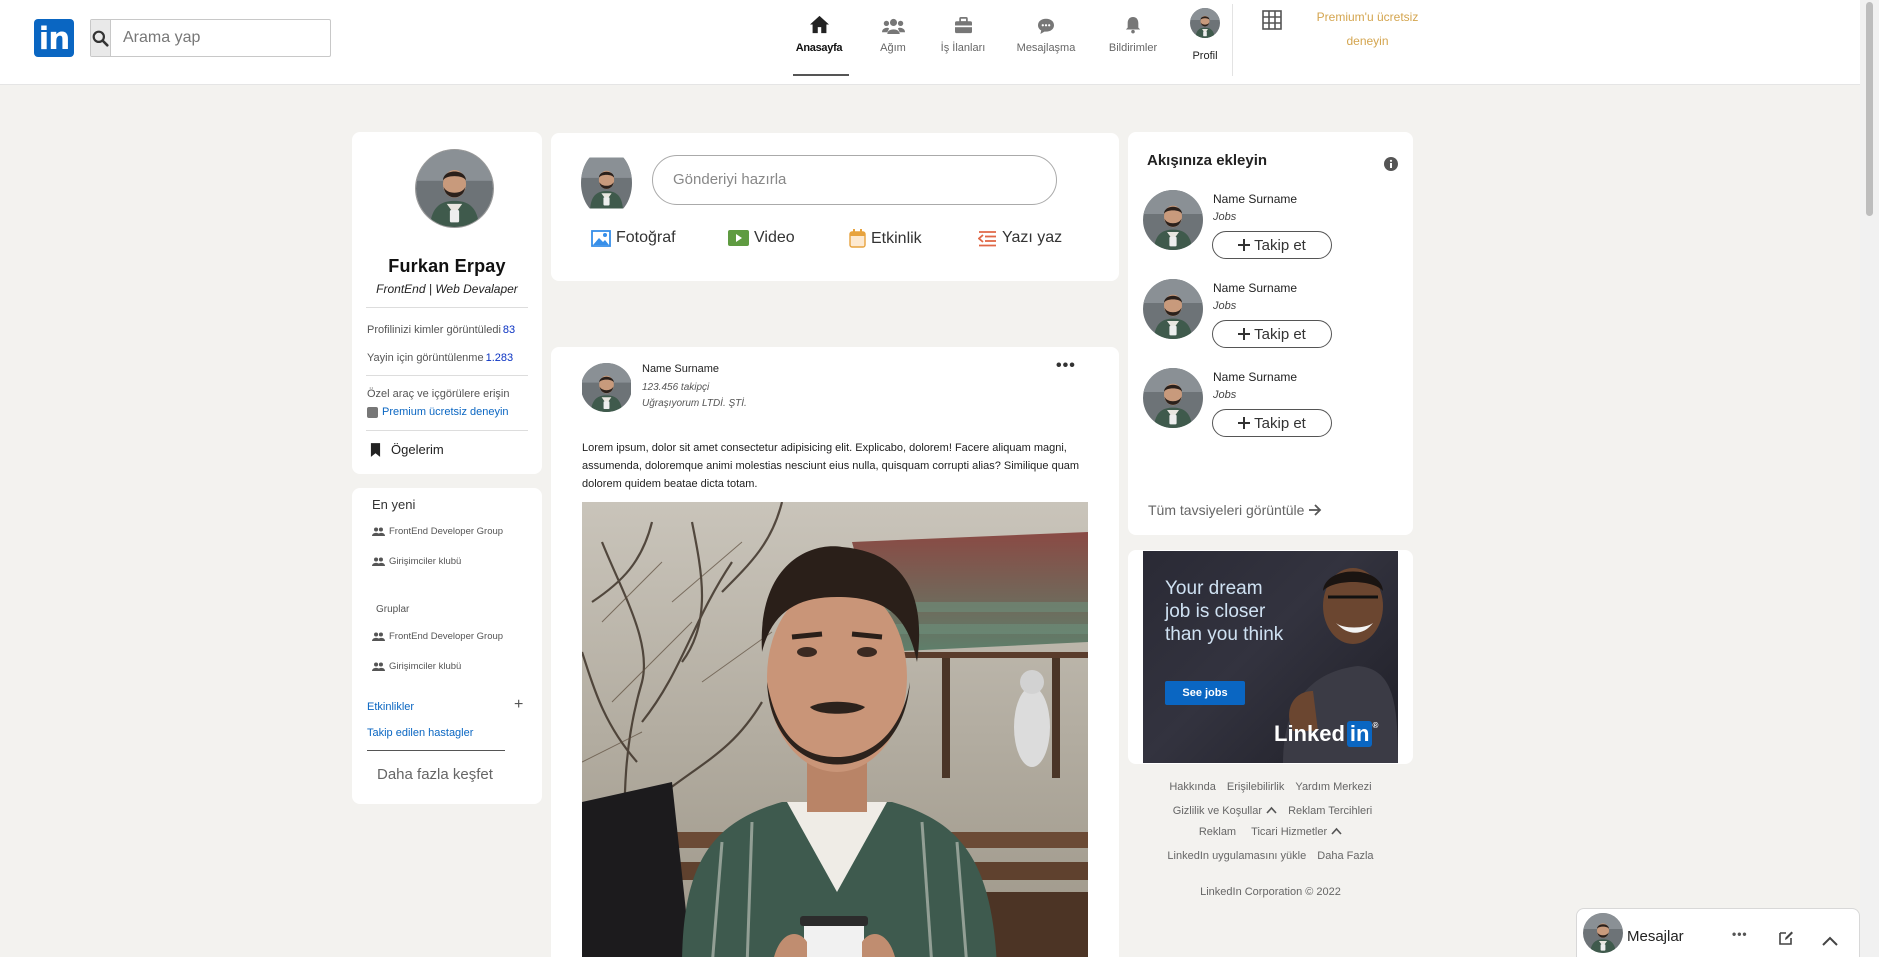 This screenshot has width=1879, height=957. I want to click on saved-items-link: Ögelerim, so click(407, 449).